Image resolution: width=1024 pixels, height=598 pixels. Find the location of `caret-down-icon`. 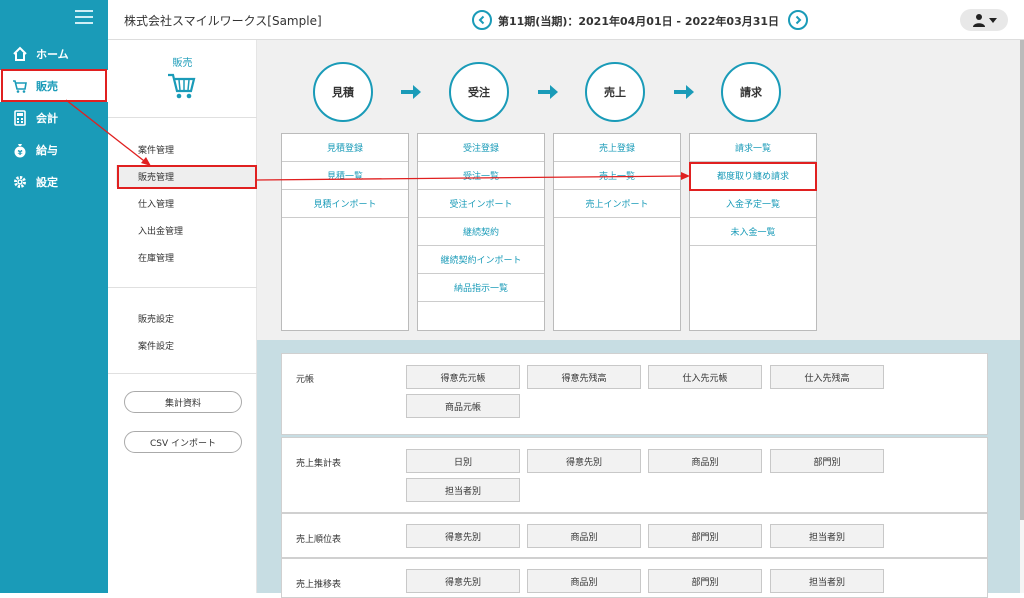

caret-down-icon is located at coordinates (992, 20).